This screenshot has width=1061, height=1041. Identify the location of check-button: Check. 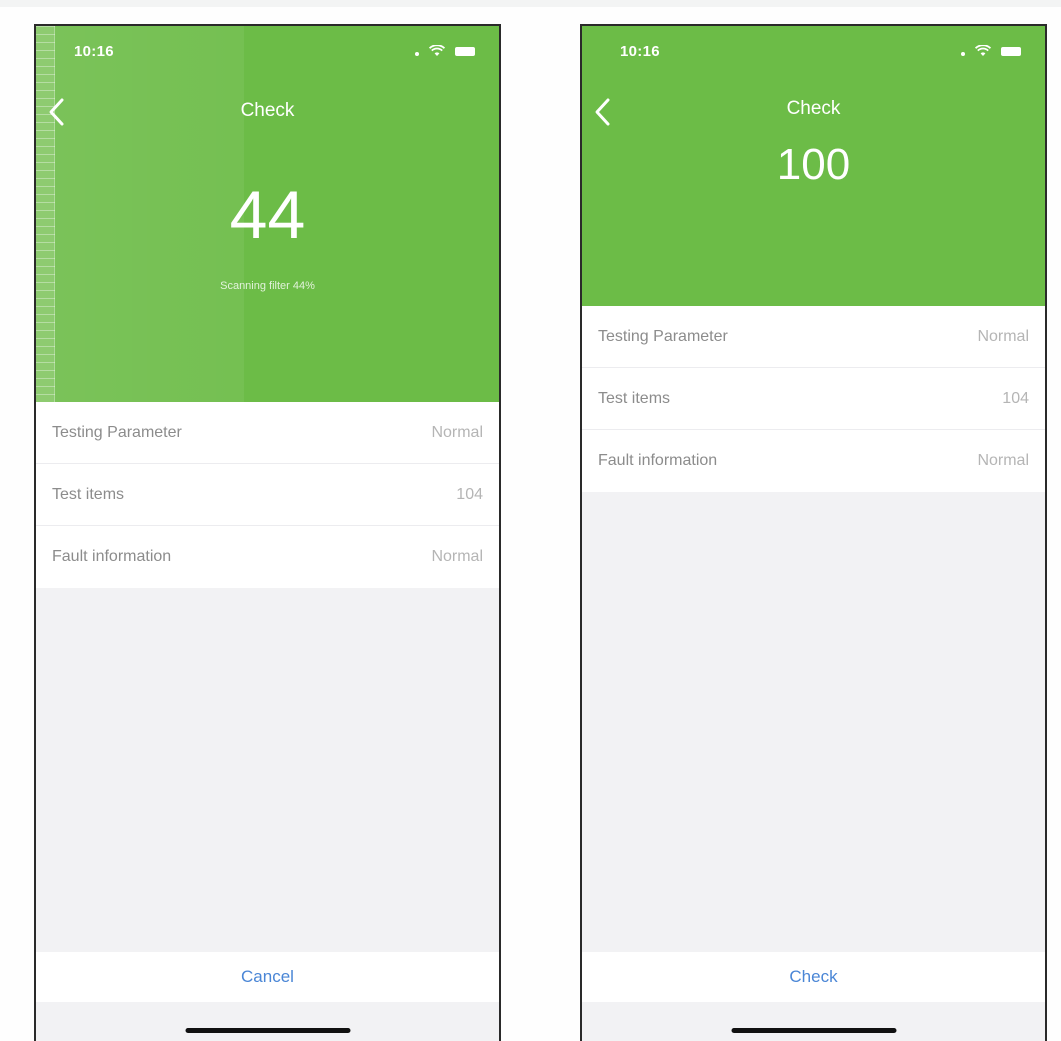
(813, 977).